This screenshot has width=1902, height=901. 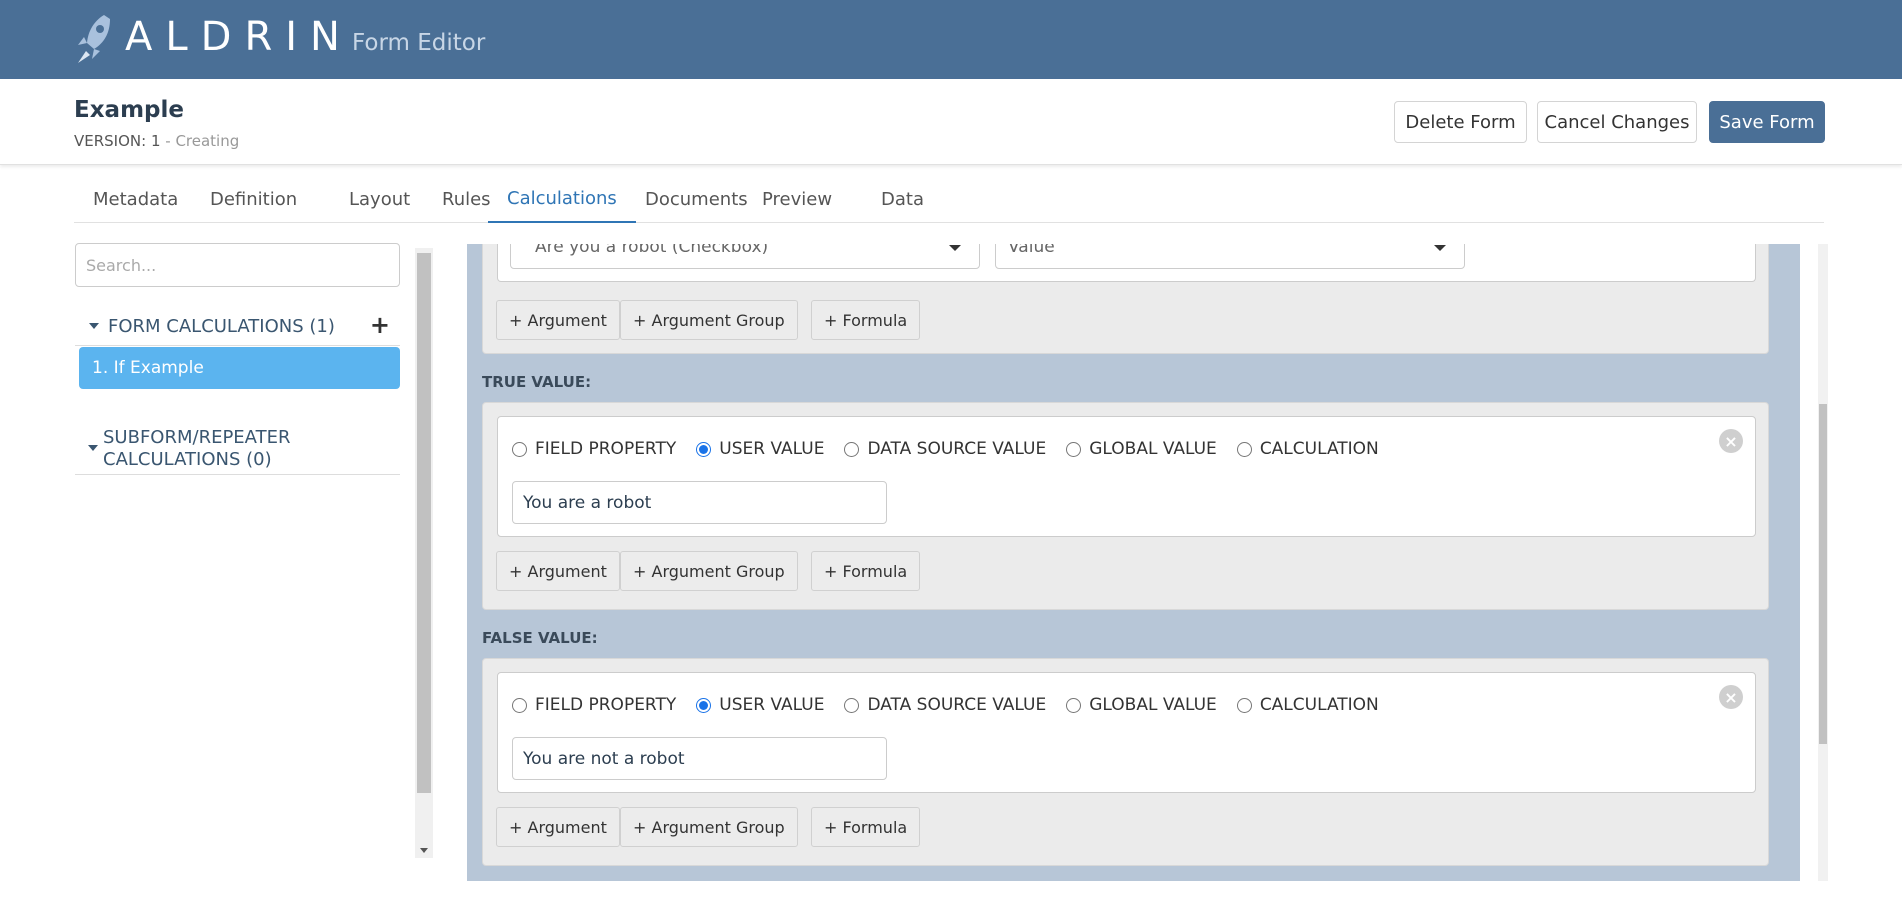 What do you see at coordinates (129, 110) in the screenshot?
I see `form-title: Example` at bounding box center [129, 110].